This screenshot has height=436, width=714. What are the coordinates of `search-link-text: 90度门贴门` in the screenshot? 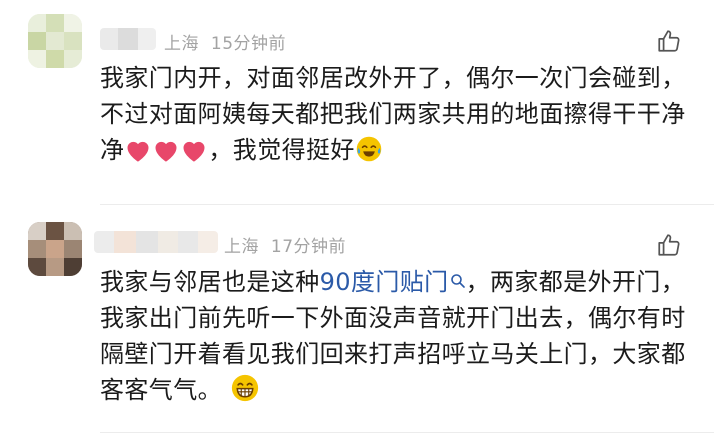 It's located at (384, 282).